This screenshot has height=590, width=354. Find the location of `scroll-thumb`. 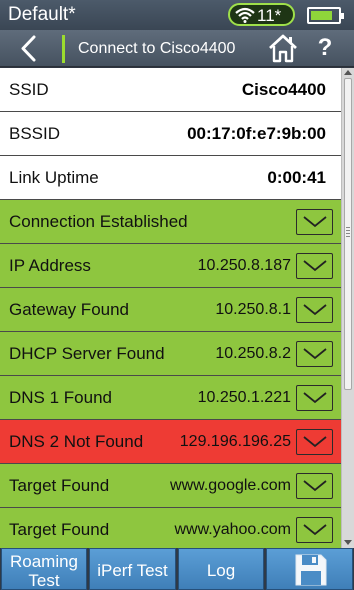

scroll-thumb is located at coordinates (348, 234).